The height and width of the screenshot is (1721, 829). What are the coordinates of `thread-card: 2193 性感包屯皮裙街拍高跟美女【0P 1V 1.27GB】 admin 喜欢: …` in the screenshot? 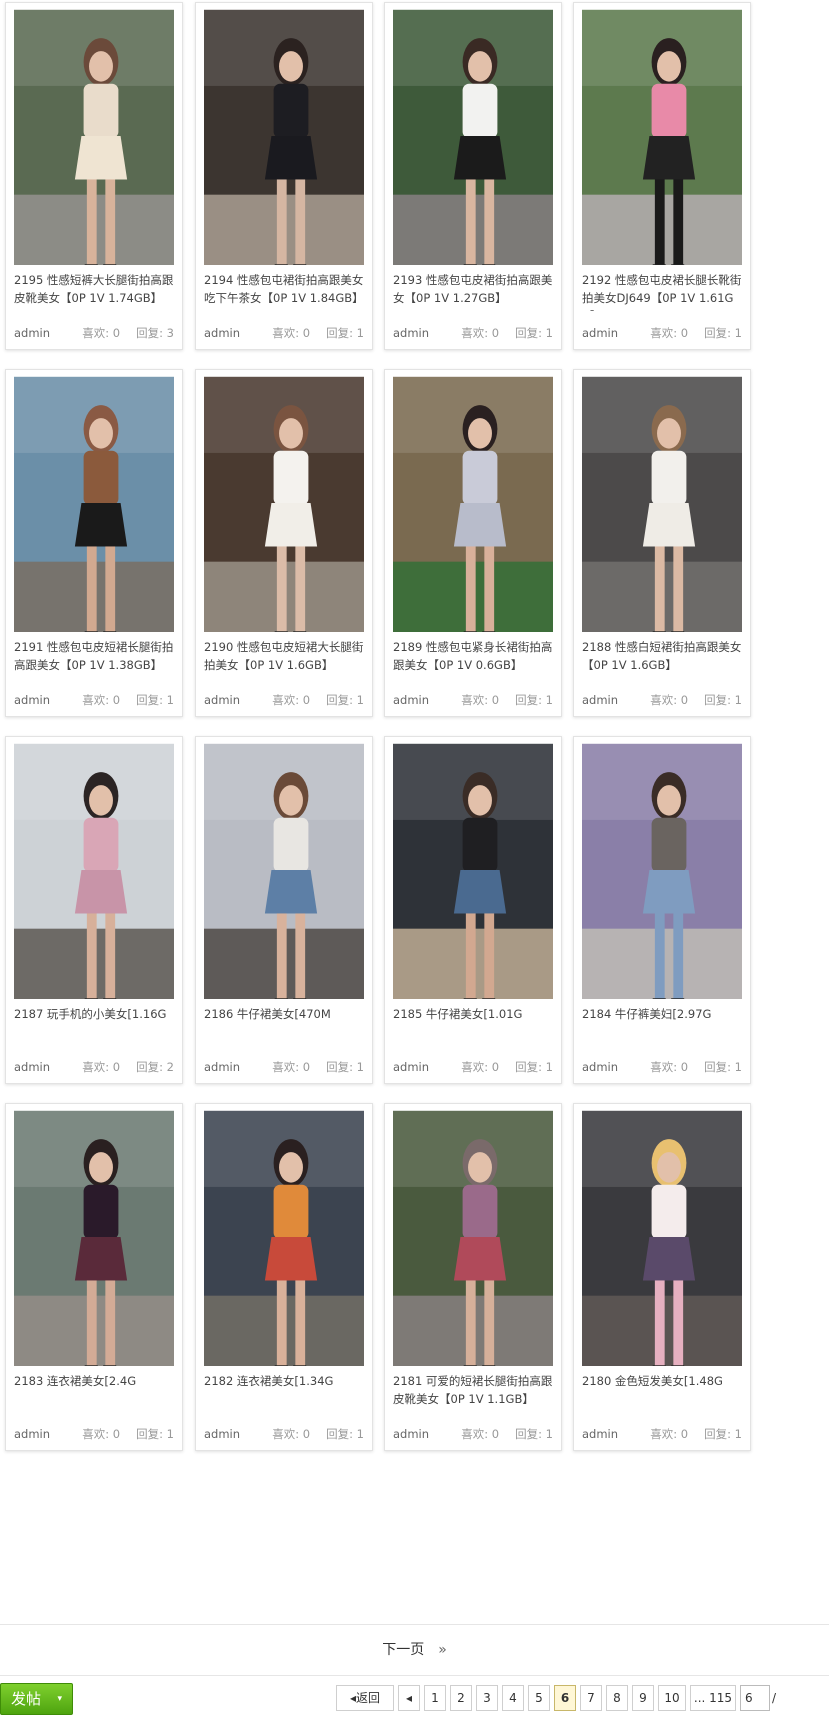 It's located at (473, 176).